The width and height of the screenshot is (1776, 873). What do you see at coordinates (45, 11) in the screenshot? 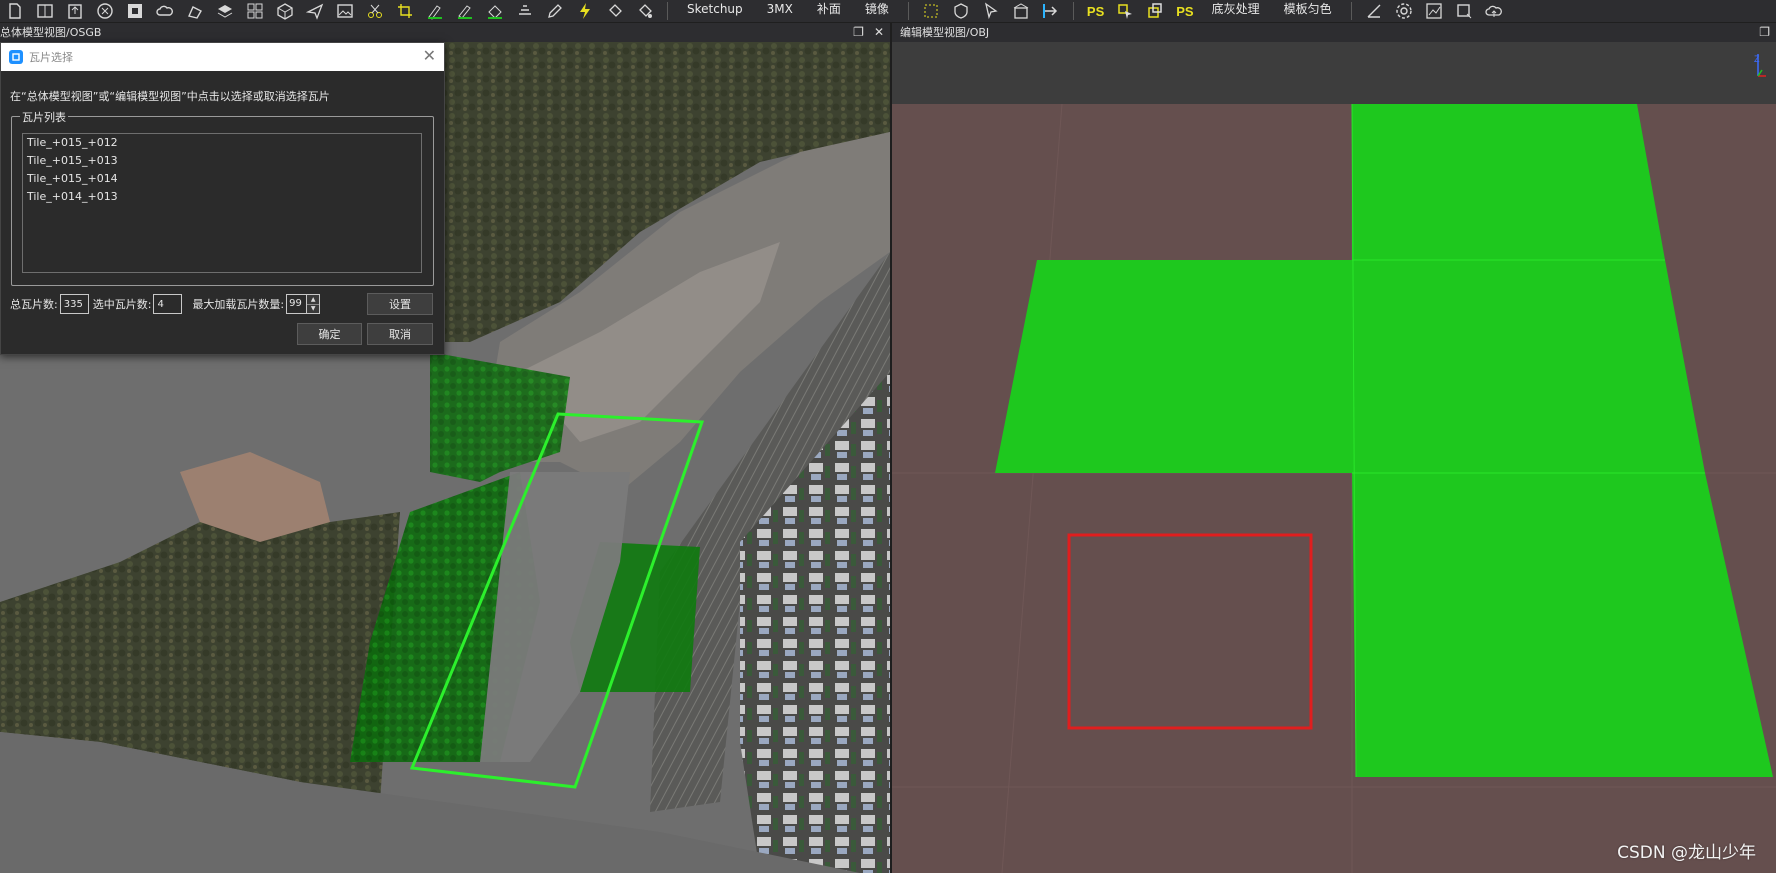
I see `split-view-icon` at bounding box center [45, 11].